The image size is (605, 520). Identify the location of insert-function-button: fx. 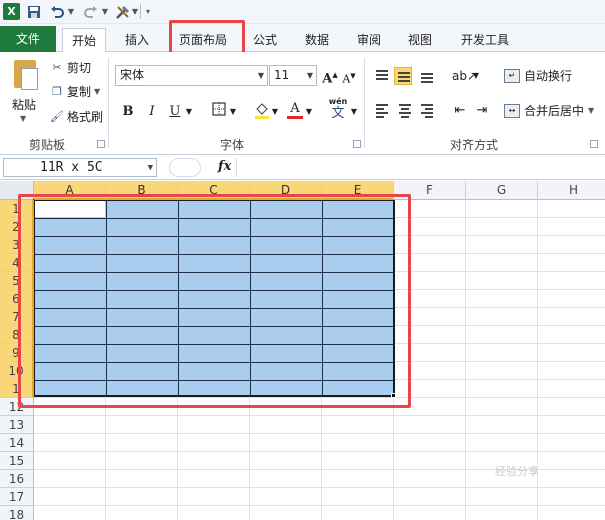
(224, 166).